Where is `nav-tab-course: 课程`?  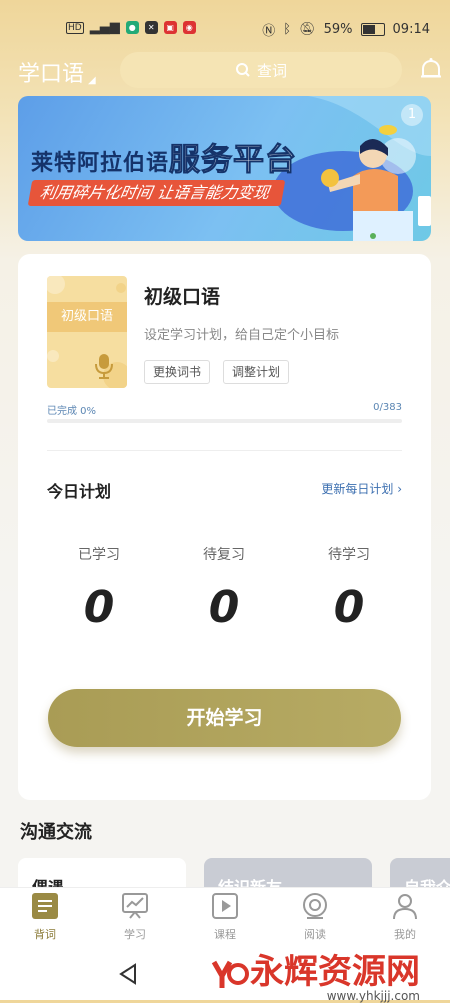 nav-tab-course: 课程 is located at coordinates (225, 917).